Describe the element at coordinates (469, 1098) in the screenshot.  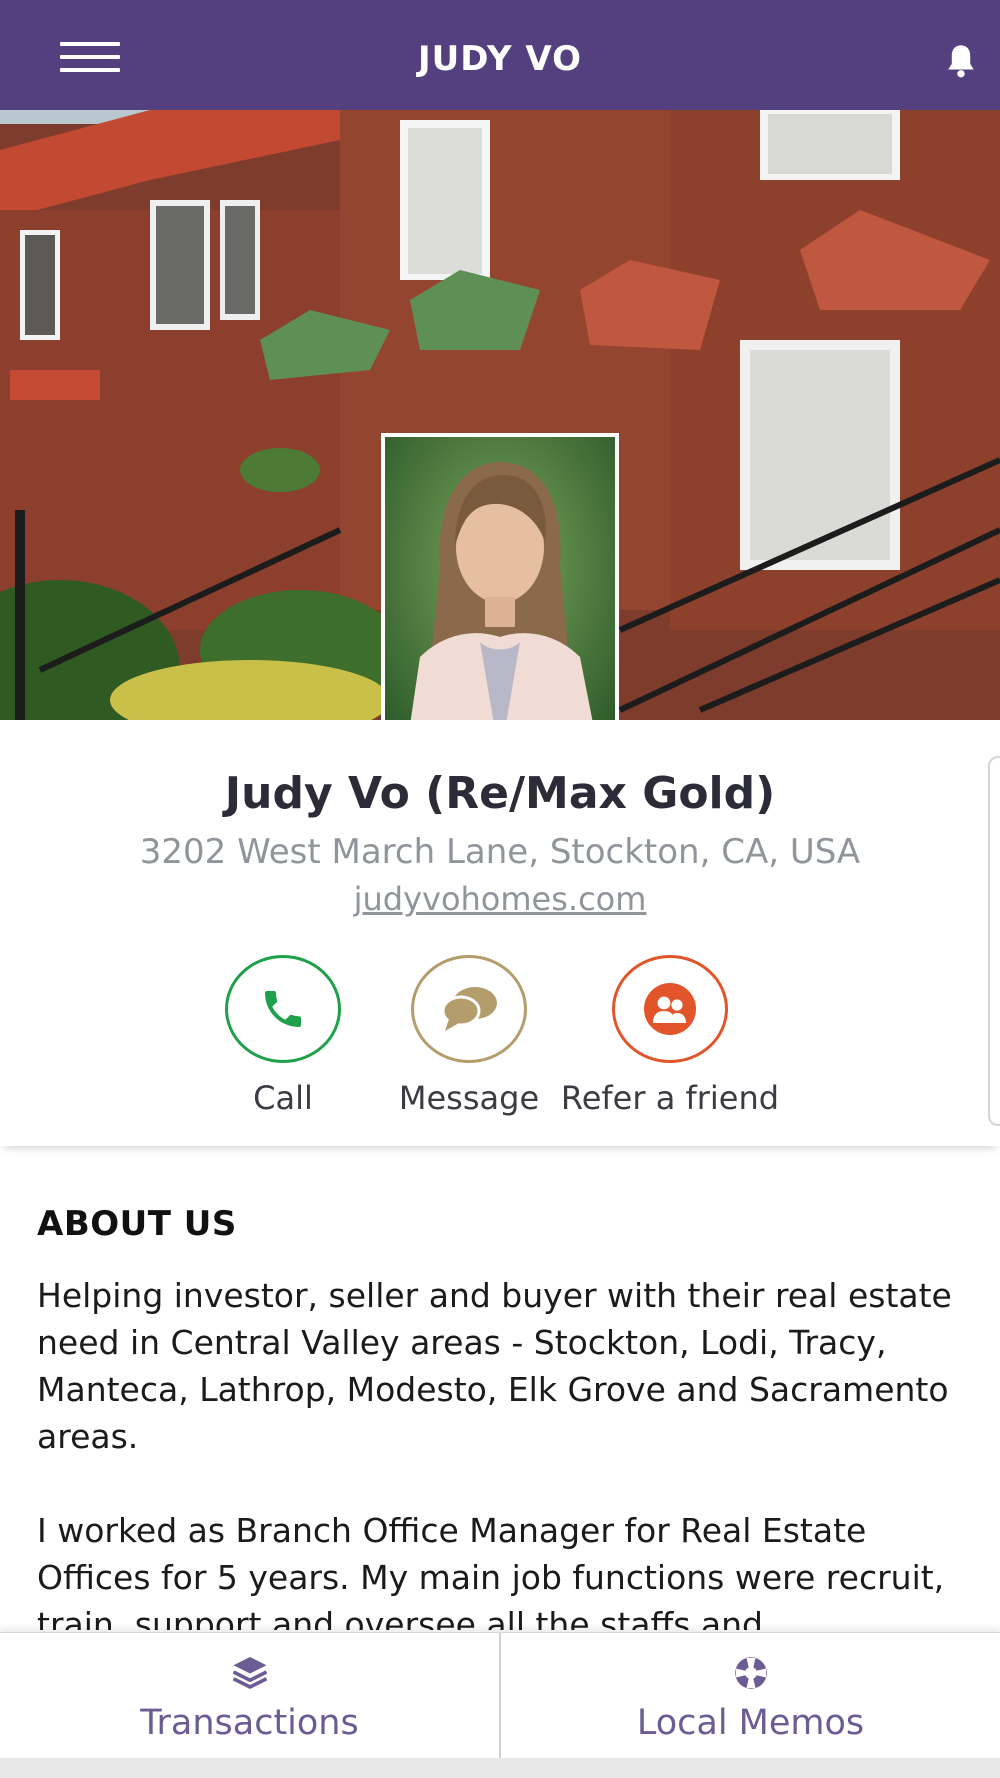
I see `message-label: Message` at that location.